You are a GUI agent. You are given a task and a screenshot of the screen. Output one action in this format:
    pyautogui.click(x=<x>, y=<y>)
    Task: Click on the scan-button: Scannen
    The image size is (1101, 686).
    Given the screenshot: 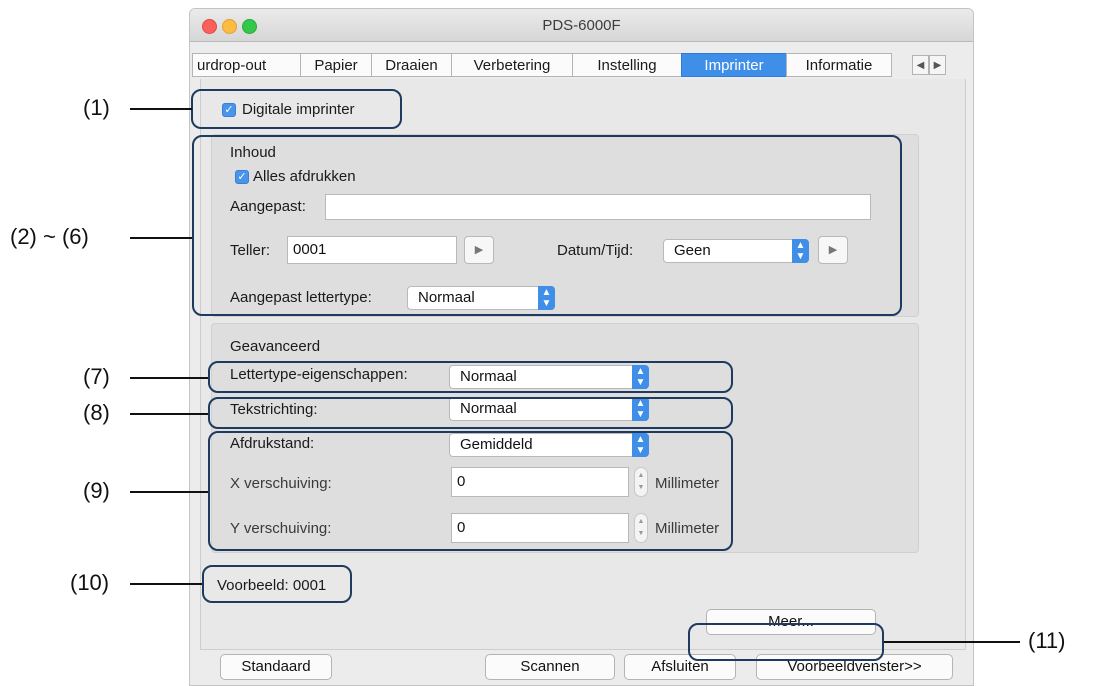 What is the action you would take?
    pyautogui.click(x=550, y=667)
    